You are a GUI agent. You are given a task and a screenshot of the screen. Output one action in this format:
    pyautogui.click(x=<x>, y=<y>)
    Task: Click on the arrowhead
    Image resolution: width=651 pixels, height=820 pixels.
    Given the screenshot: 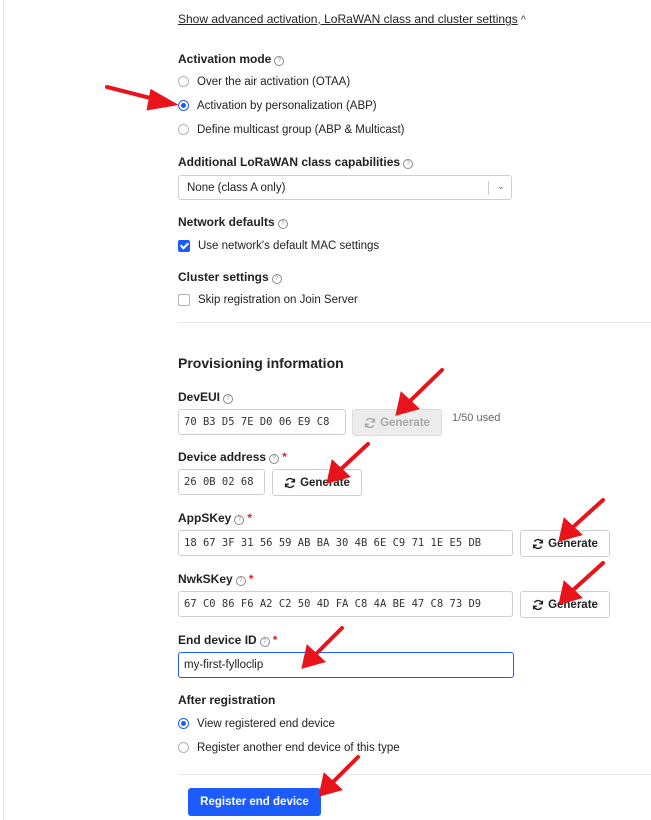 What is the action you would take?
    pyautogui.click(x=162, y=99)
    